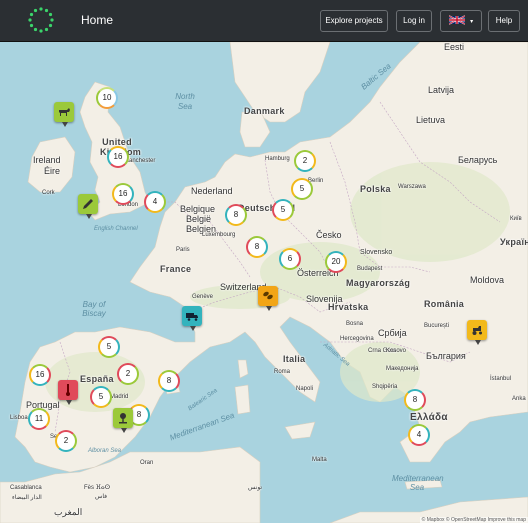 This screenshot has width=528, height=523. What do you see at coordinates (302, 189) in the screenshot?
I see `cluster-marker-berlin: 5` at bounding box center [302, 189].